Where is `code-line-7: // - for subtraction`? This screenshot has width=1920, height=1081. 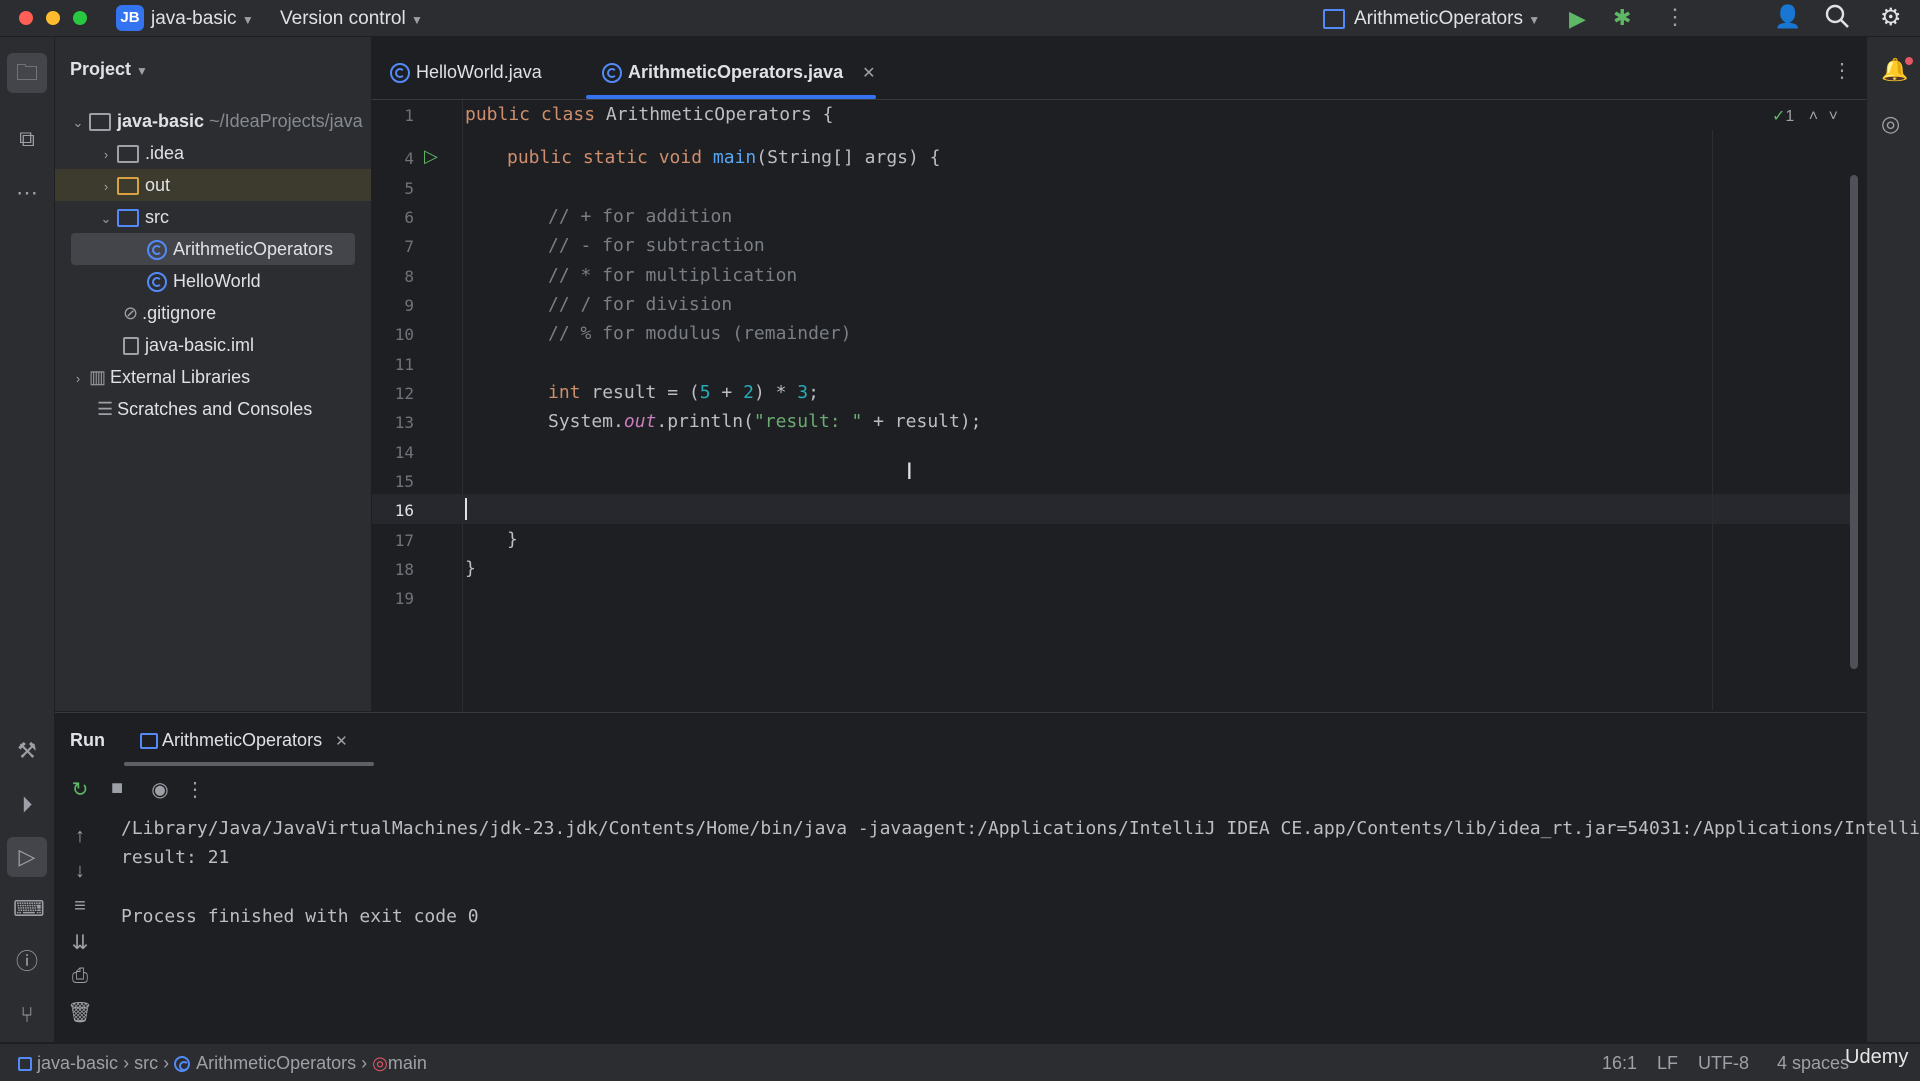
code-line-7: // - for subtraction is located at coordinates (656, 245).